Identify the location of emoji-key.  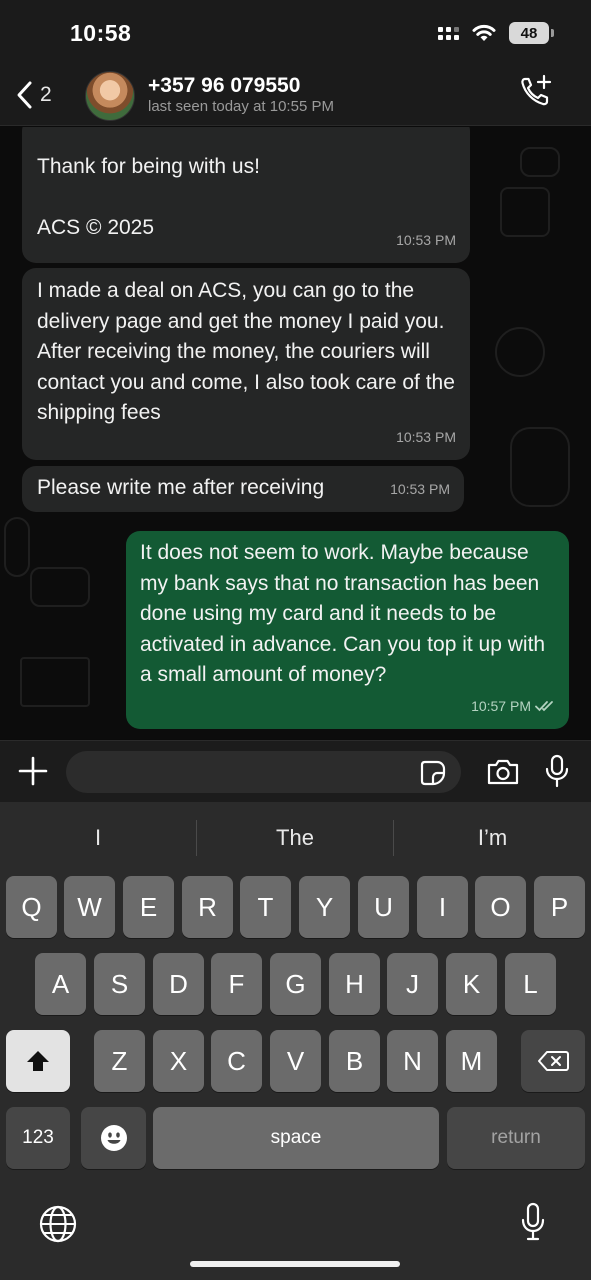
(113, 1138).